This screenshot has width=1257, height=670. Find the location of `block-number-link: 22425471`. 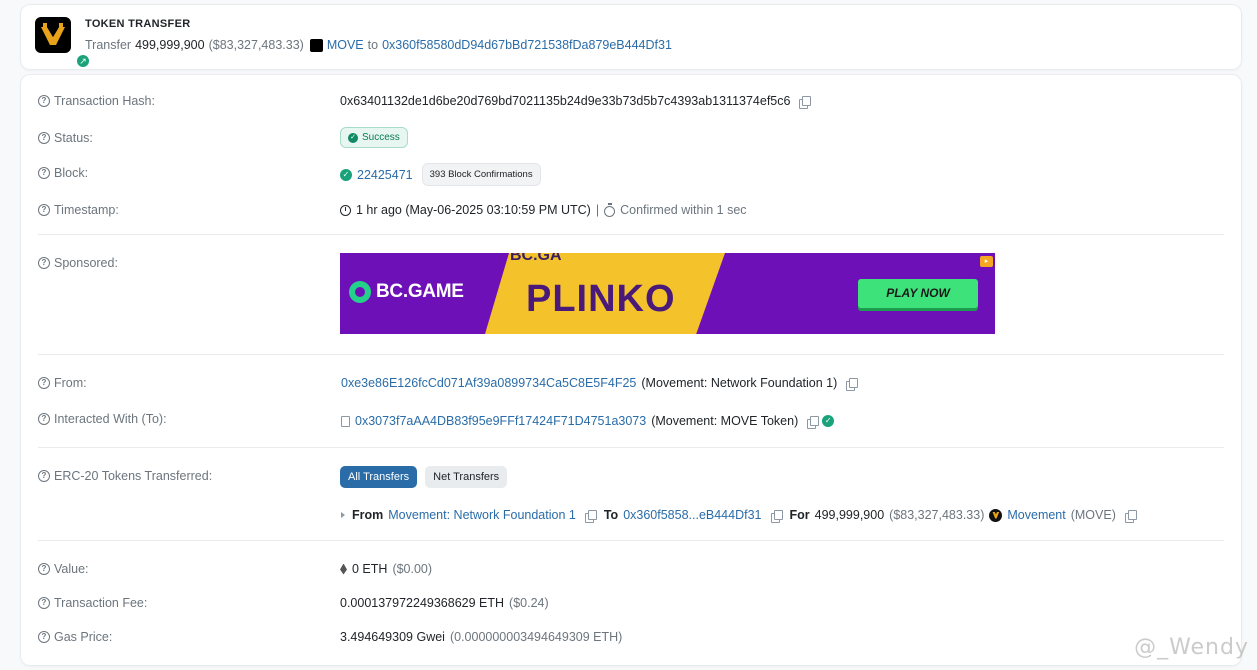

block-number-link: 22425471 is located at coordinates (385, 175).